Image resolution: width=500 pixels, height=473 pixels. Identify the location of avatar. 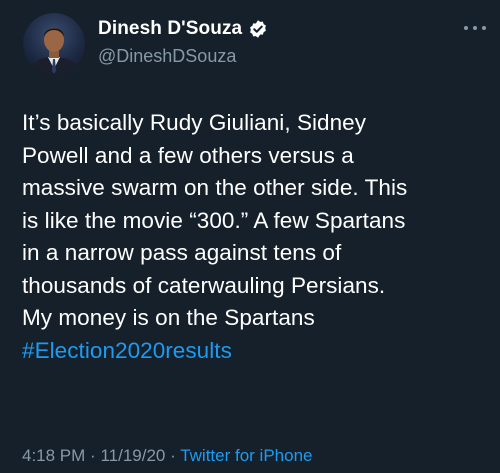
(54, 44).